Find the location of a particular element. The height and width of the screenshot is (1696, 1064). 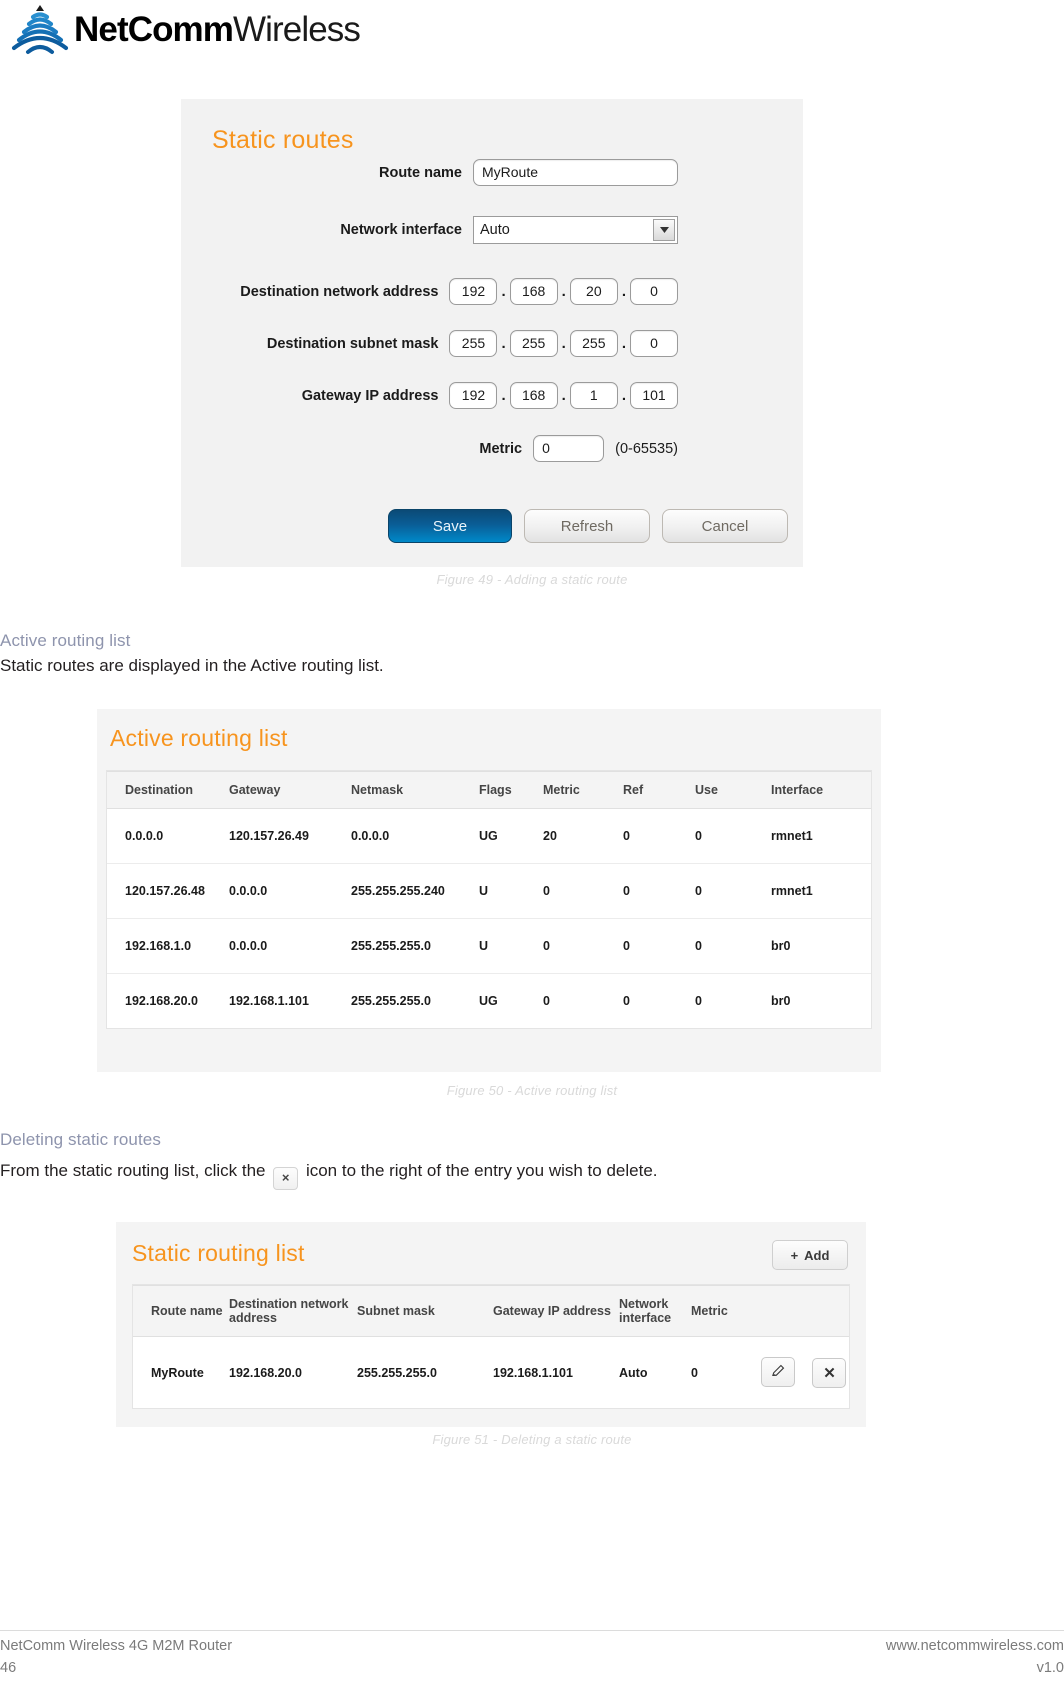

destination-subnet-octet-3: 255 is located at coordinates (593, 343).